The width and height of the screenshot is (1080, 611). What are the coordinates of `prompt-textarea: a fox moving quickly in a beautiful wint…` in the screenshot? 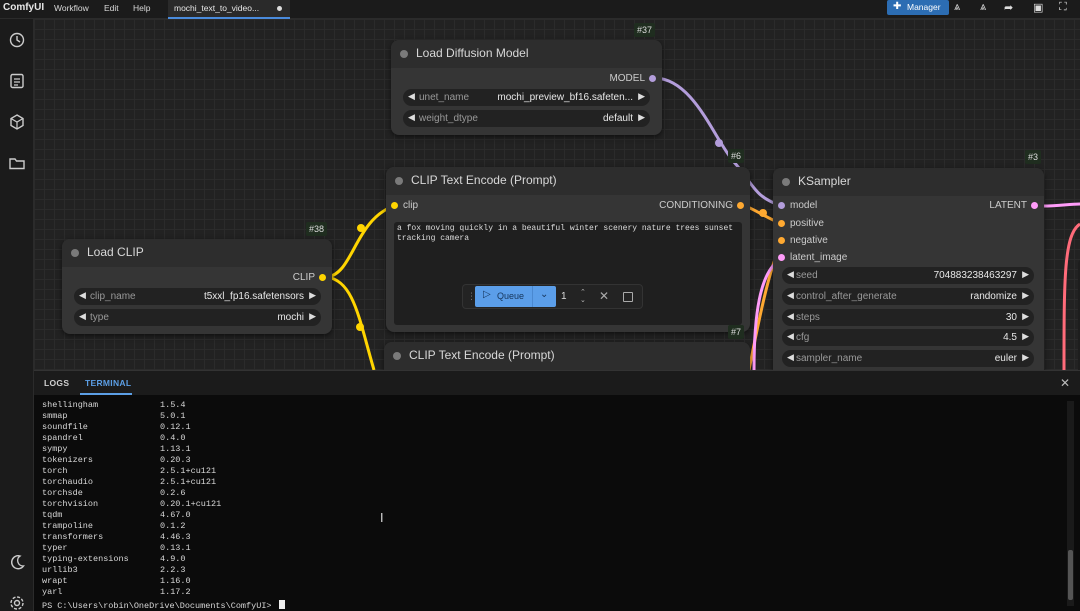 It's located at (568, 273).